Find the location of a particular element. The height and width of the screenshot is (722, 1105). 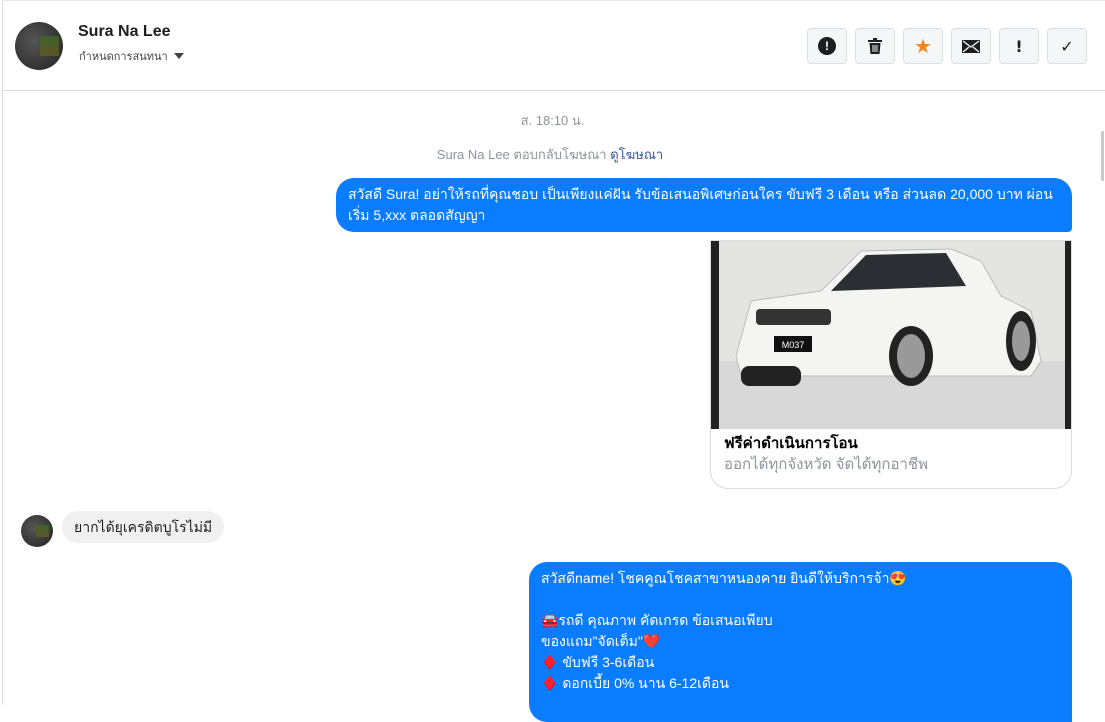

contact-name: Sura Na Lee is located at coordinates (124, 32).